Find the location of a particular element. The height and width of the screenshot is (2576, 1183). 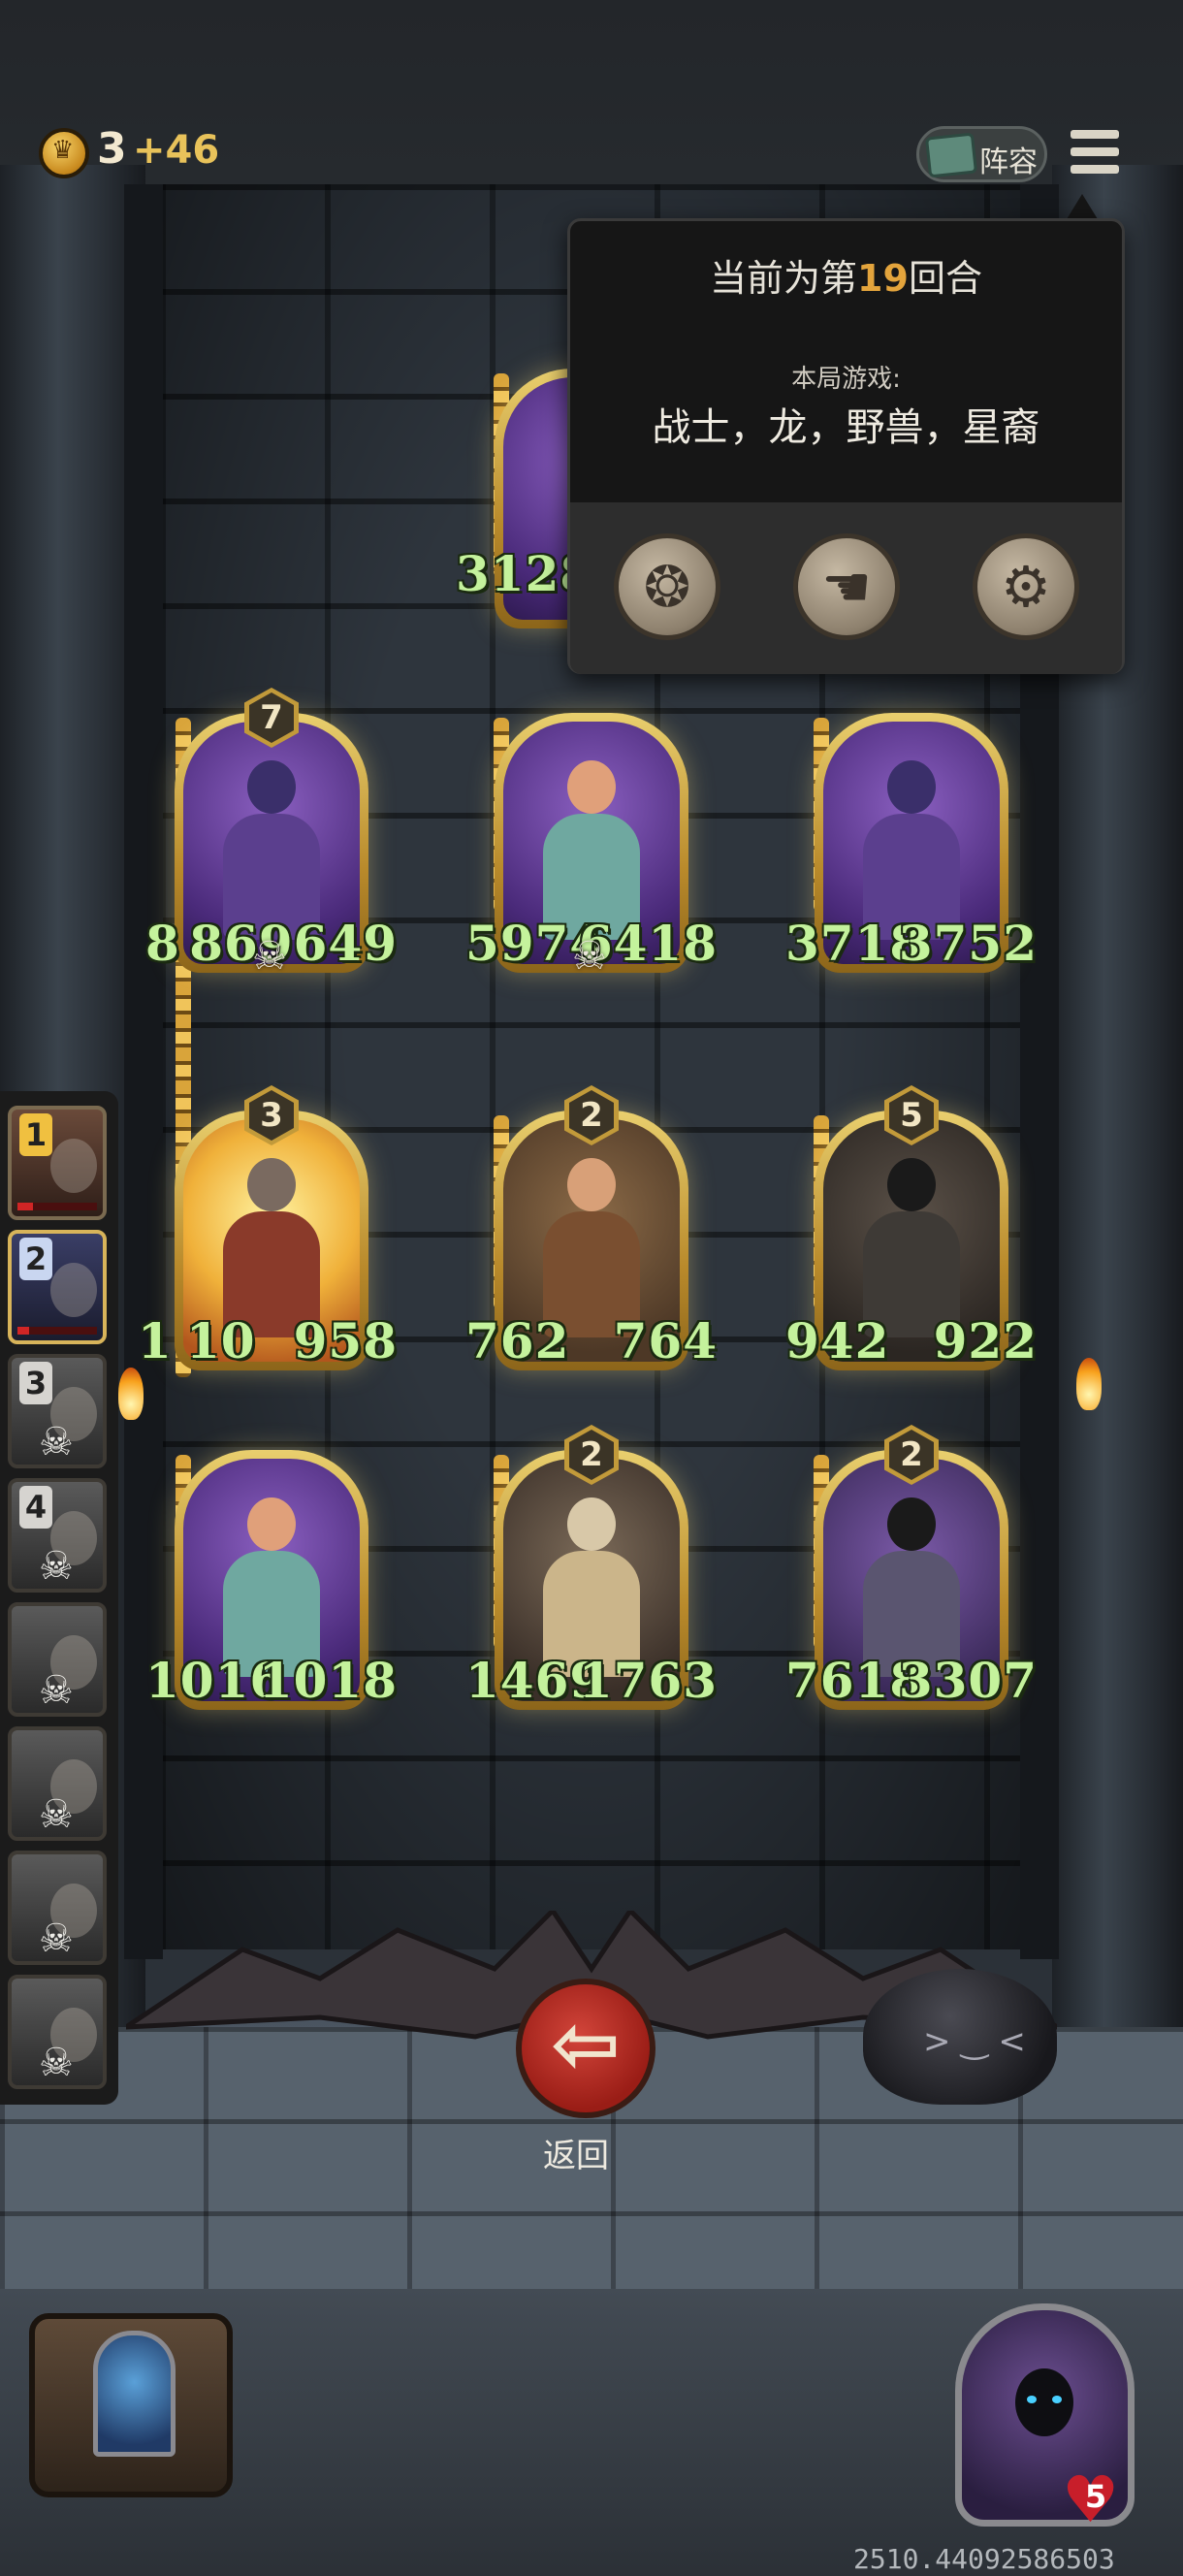

minion-health: 869649 is located at coordinates (293, 943).